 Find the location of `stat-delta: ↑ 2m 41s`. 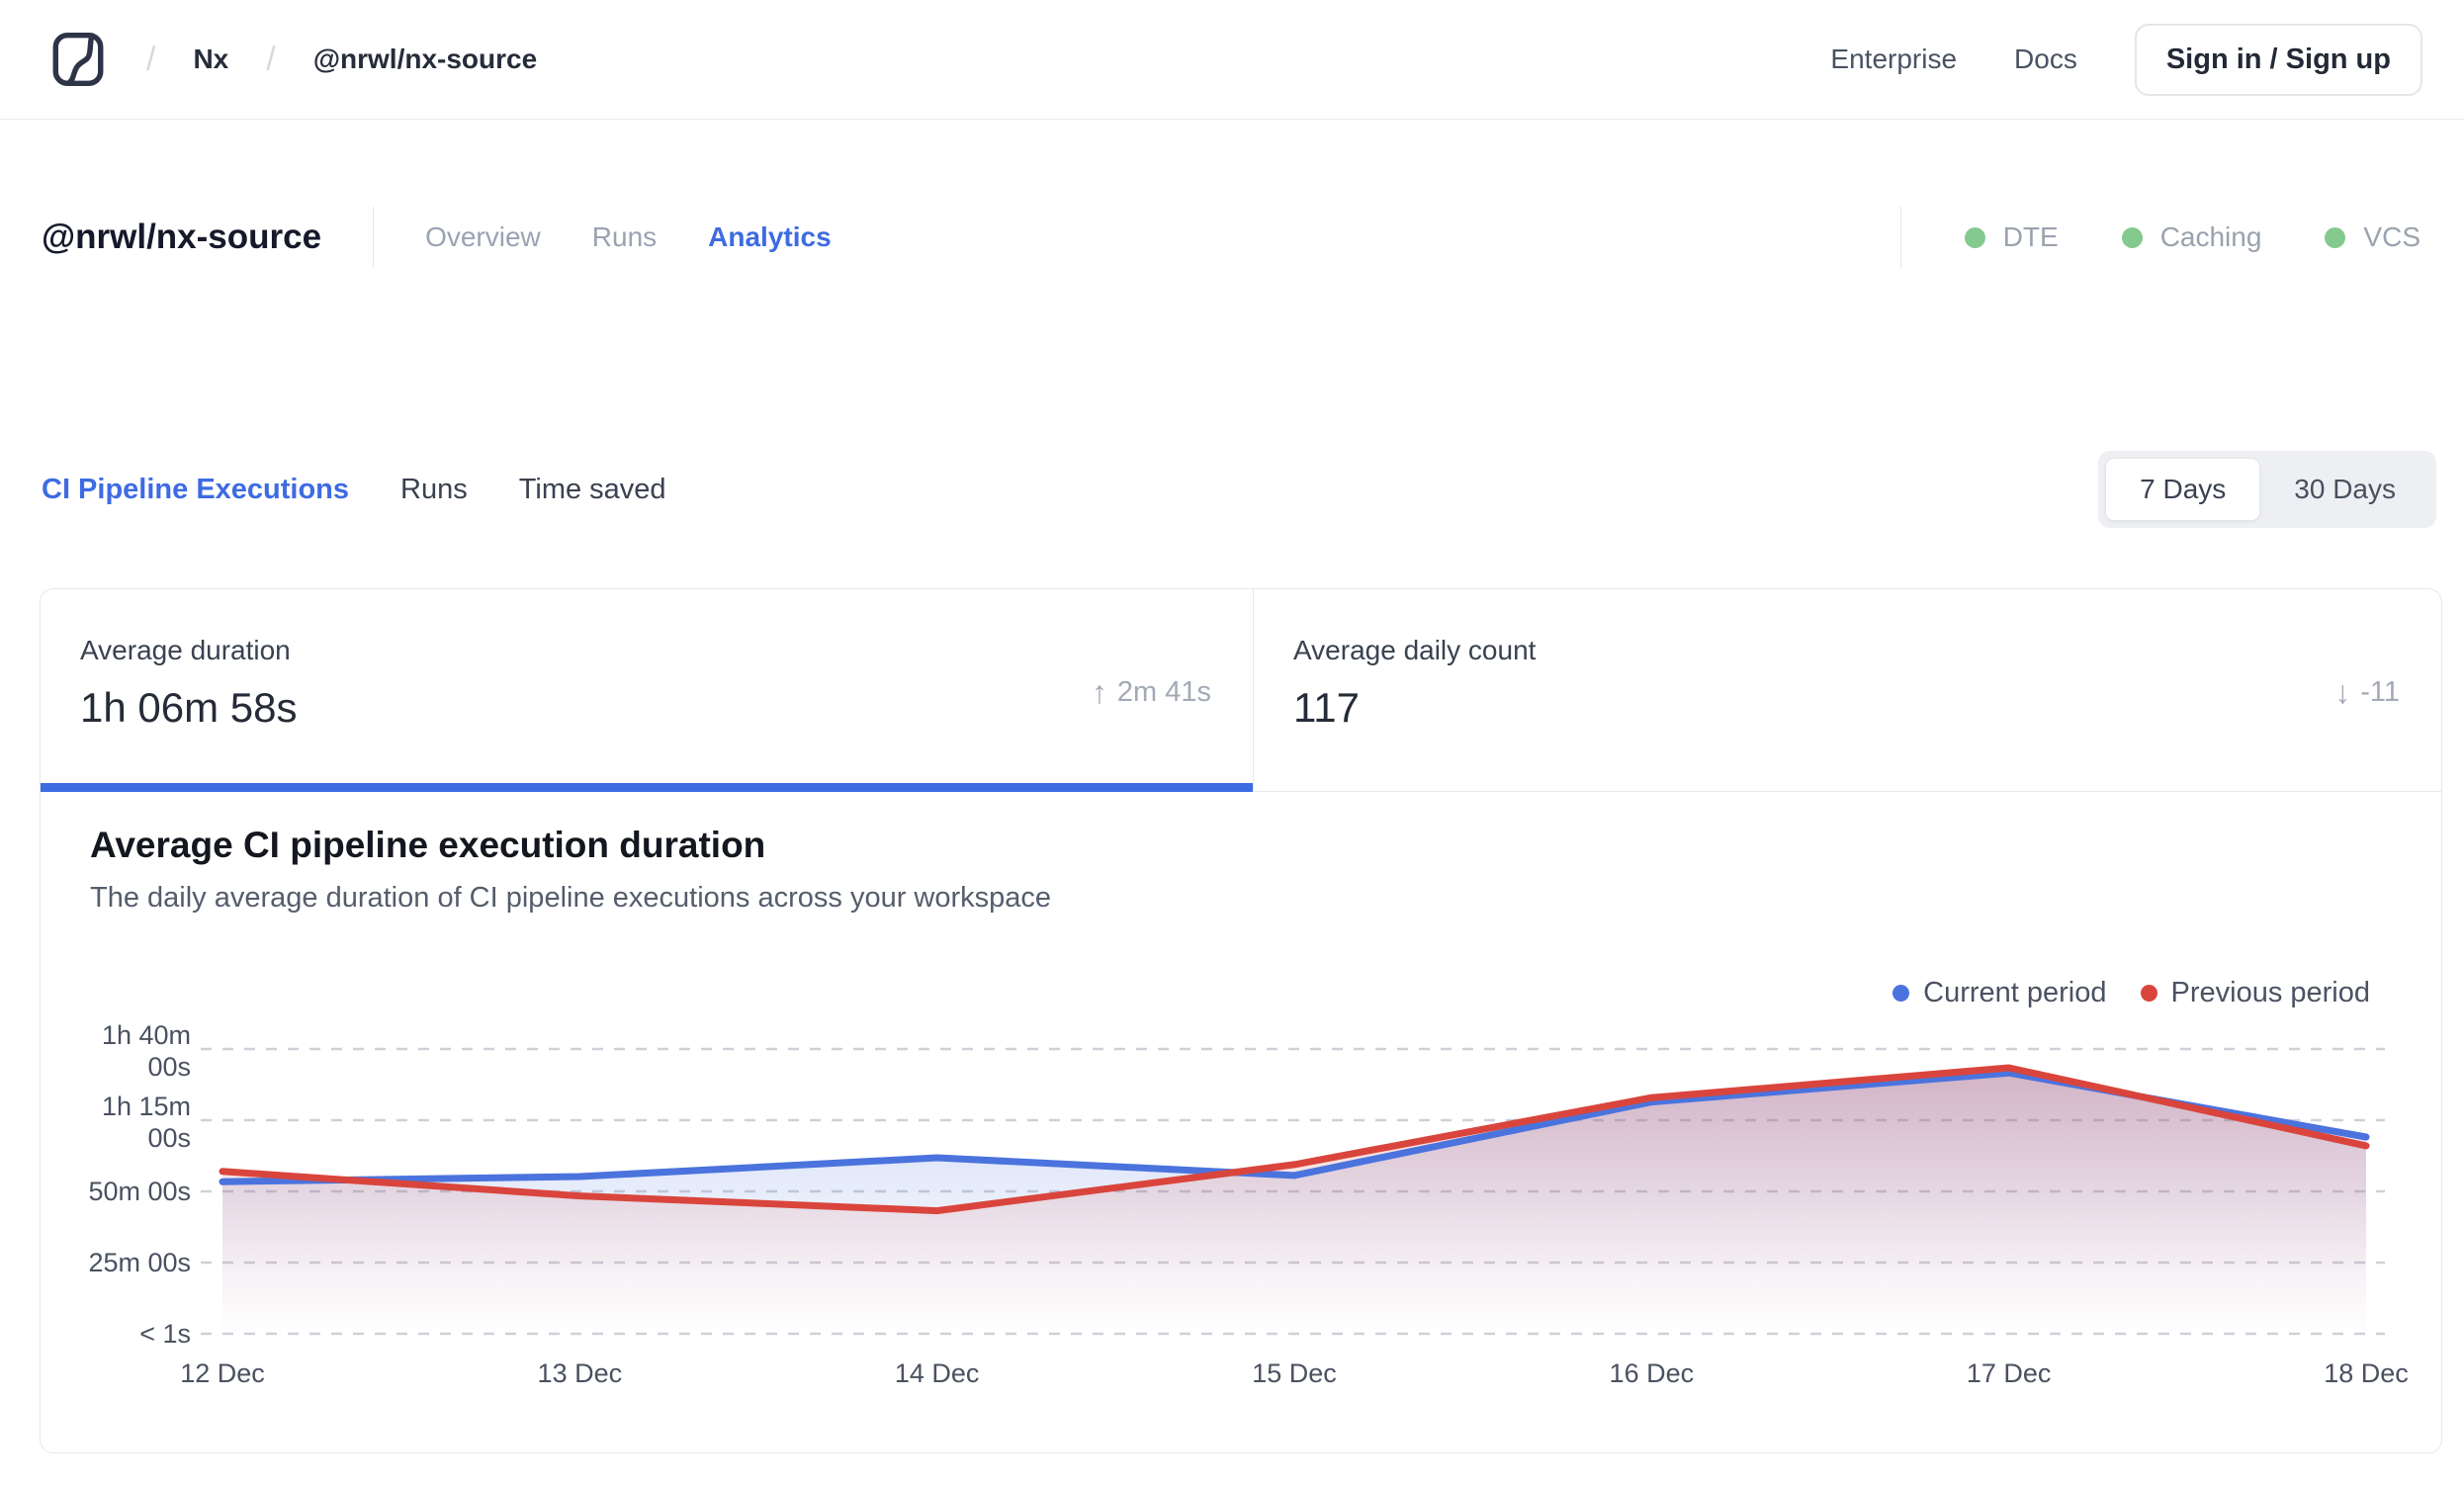

stat-delta: ↑ 2m 41s is located at coordinates (1152, 693).